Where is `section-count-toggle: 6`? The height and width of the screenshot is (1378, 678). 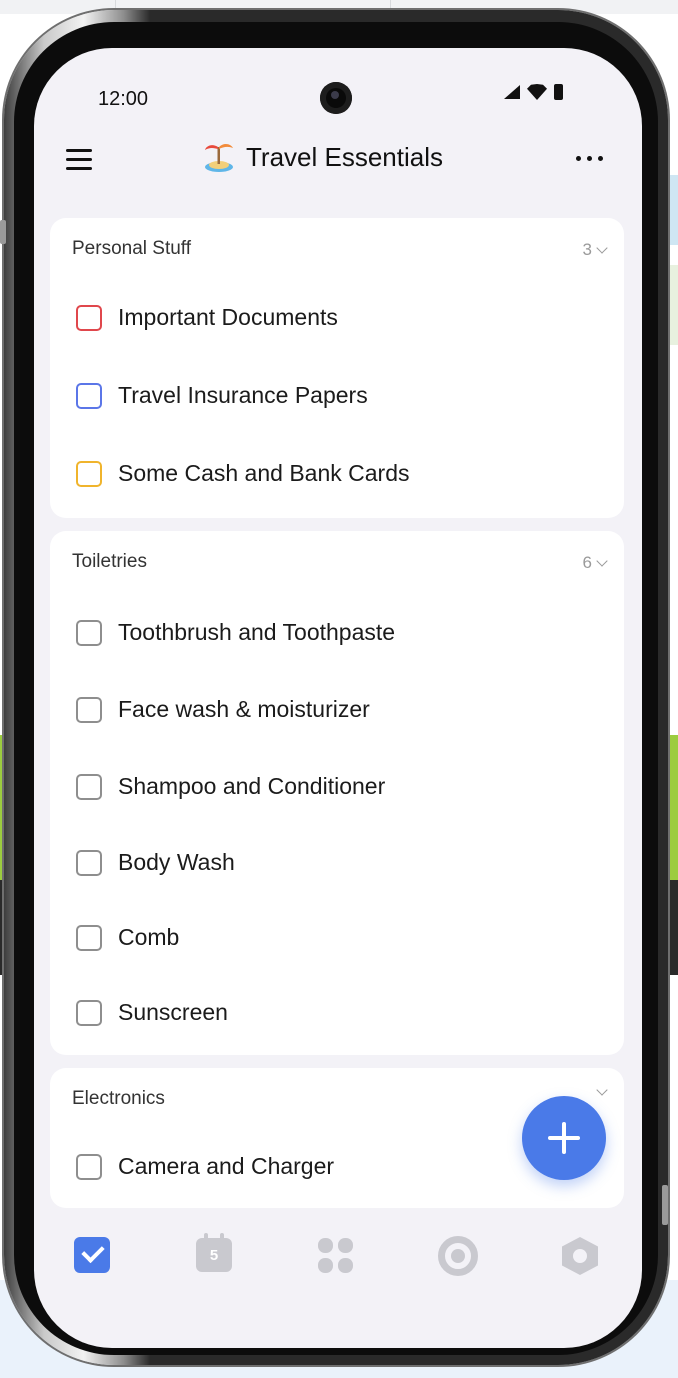
section-count-toggle: 6 is located at coordinates (595, 563).